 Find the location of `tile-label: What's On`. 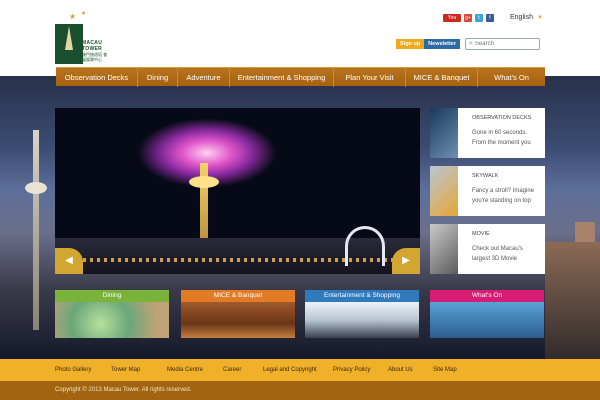

tile-label: What's On is located at coordinates (487, 296).